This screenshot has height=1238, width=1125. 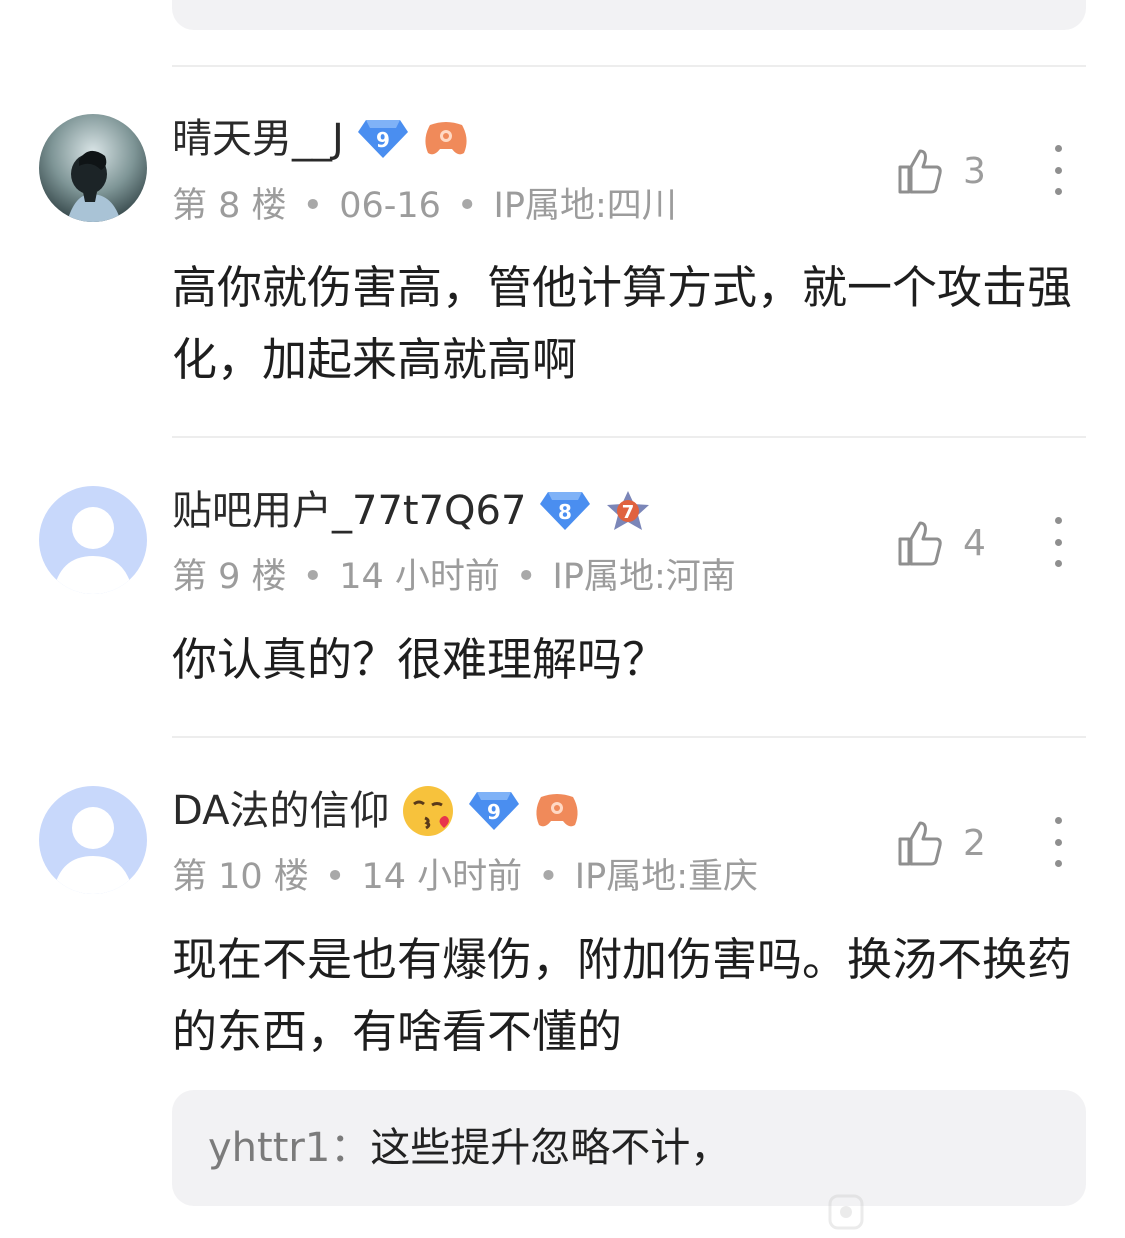 I want to click on username-text: DA法的信仰, so click(x=280, y=811).